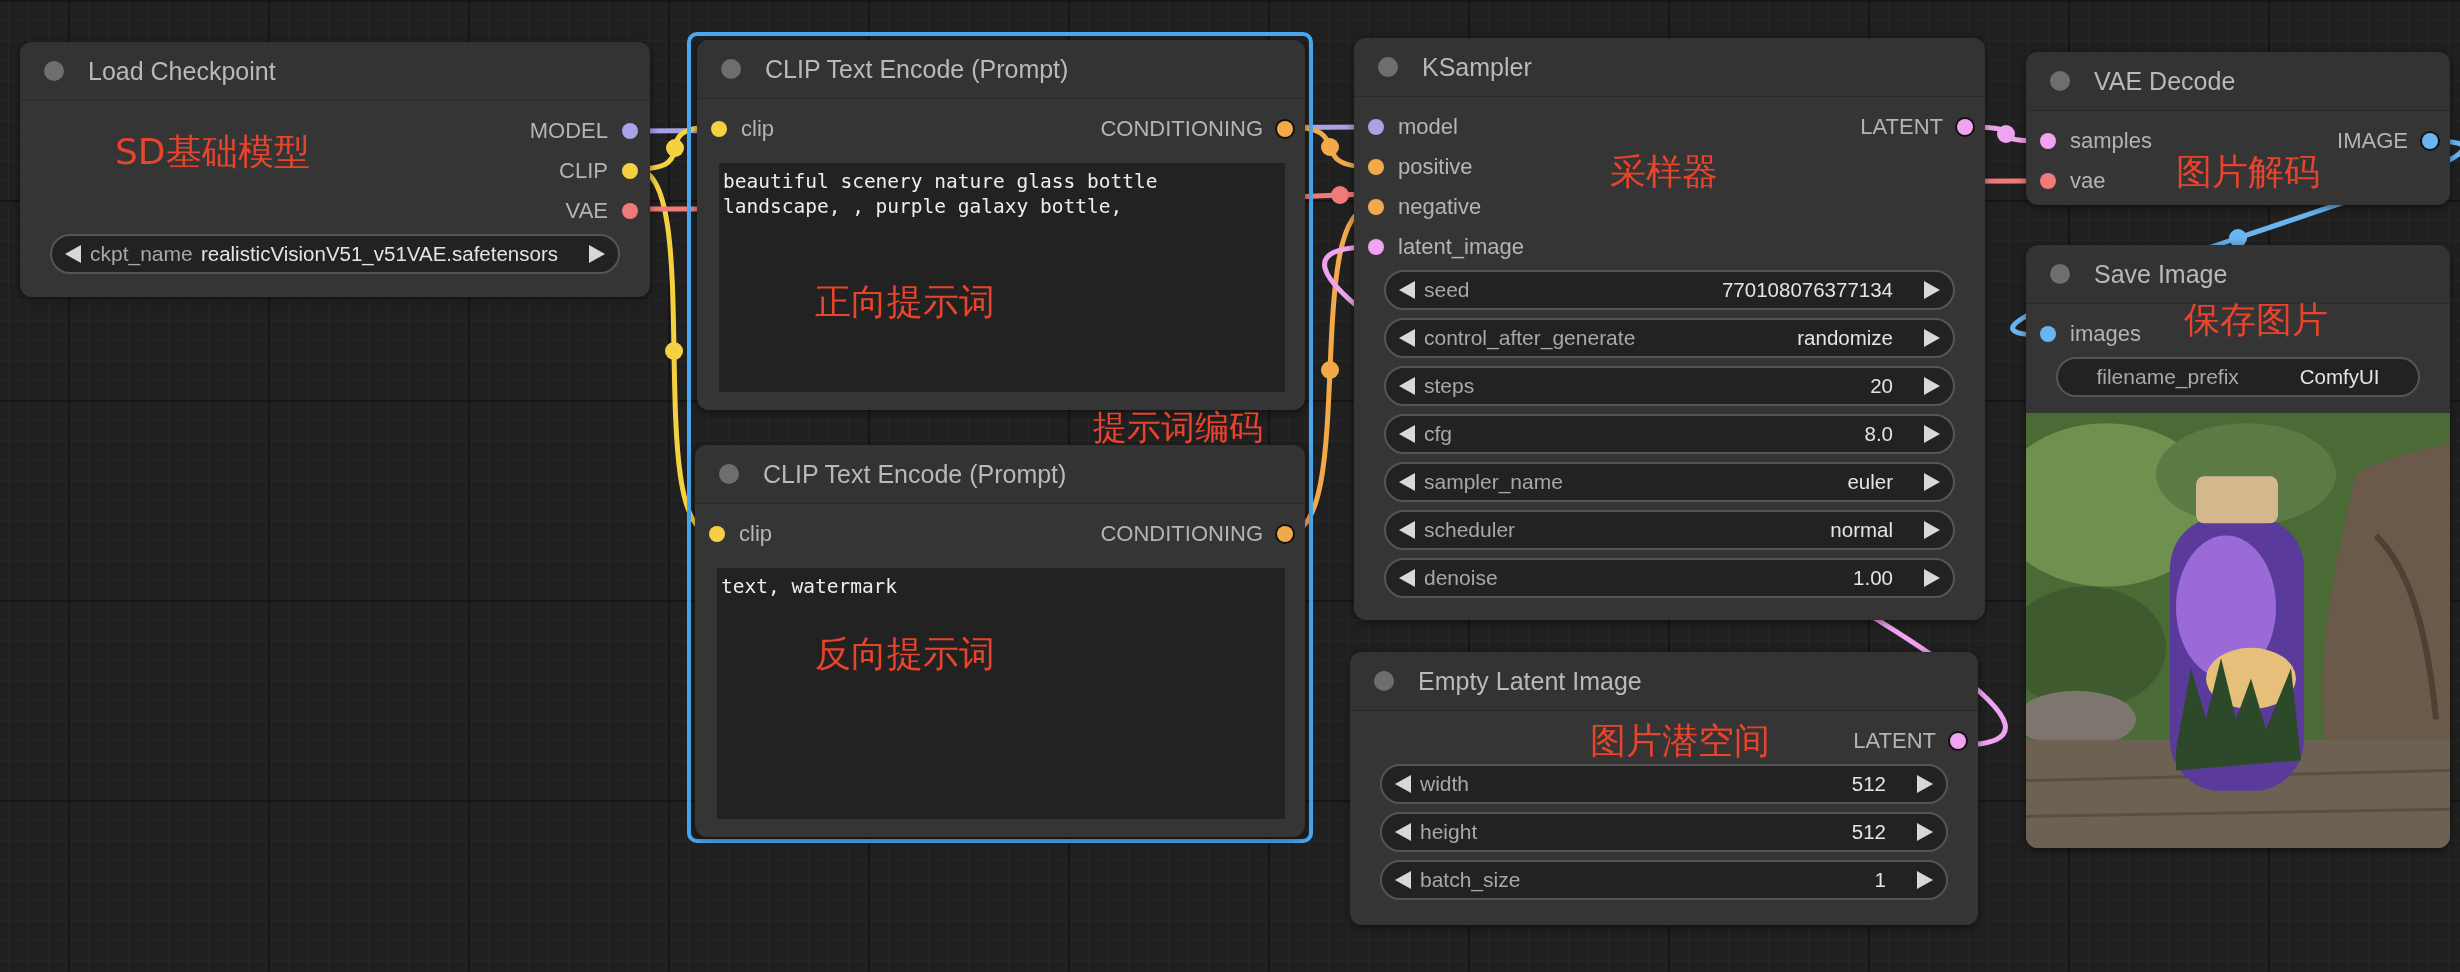 The image size is (2460, 972). Describe the element at coordinates (1664, 784) in the screenshot. I see `number-widget: width 512` at that location.